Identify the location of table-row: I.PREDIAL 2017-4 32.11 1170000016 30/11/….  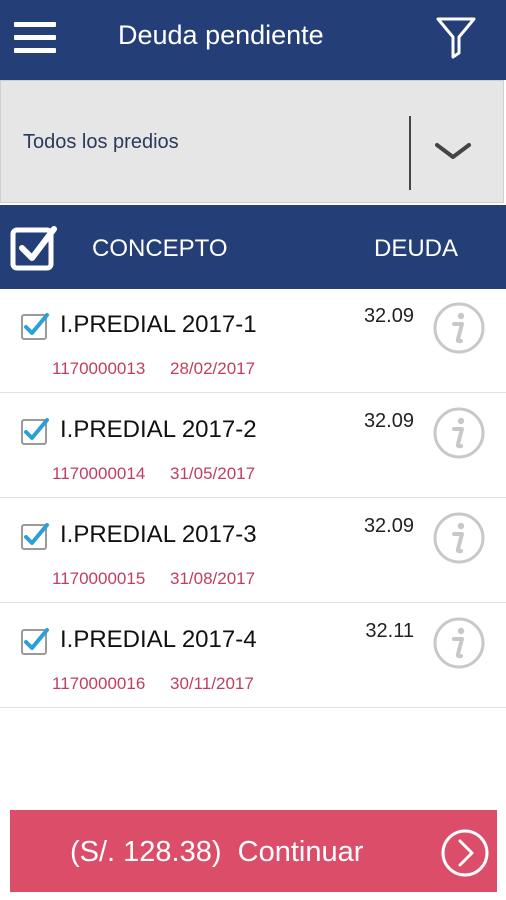
(253, 656).